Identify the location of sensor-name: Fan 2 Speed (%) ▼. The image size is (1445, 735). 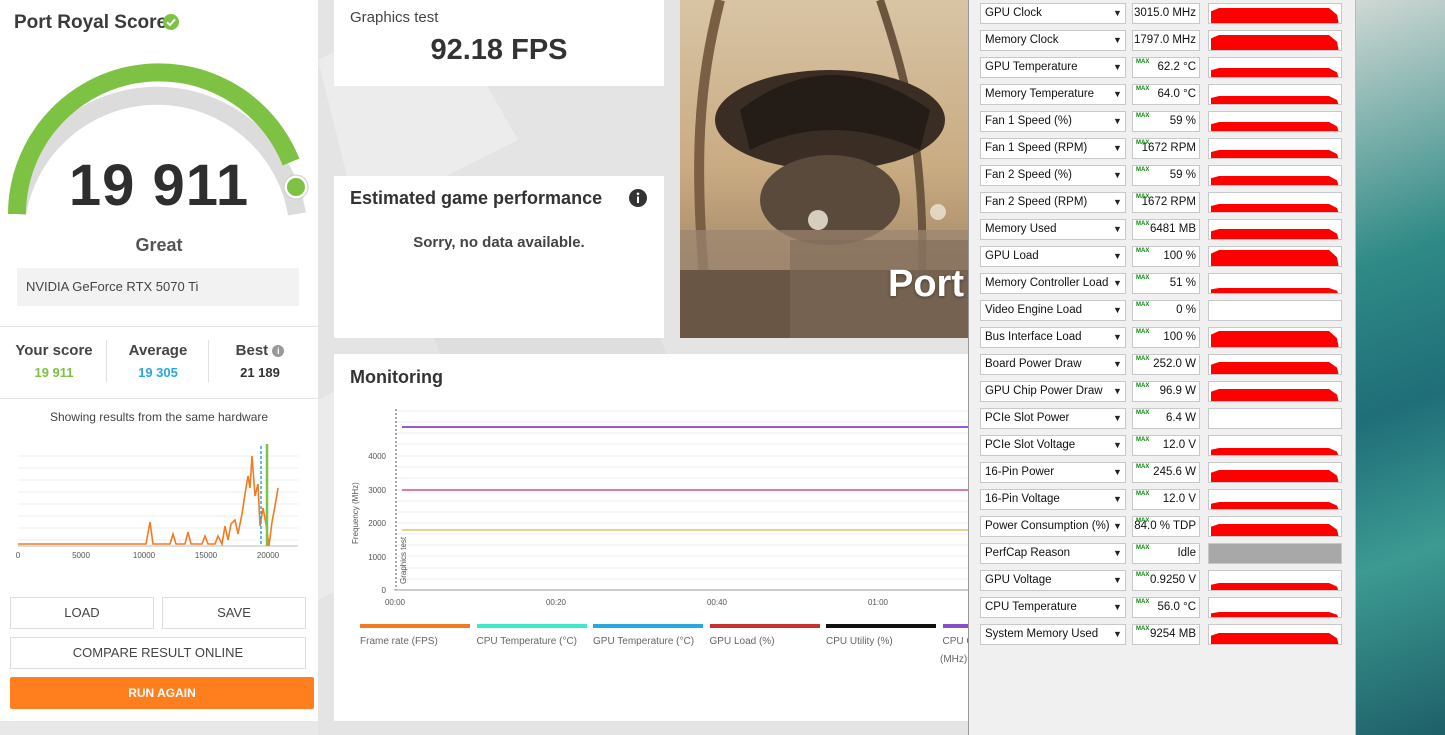
(1053, 175).